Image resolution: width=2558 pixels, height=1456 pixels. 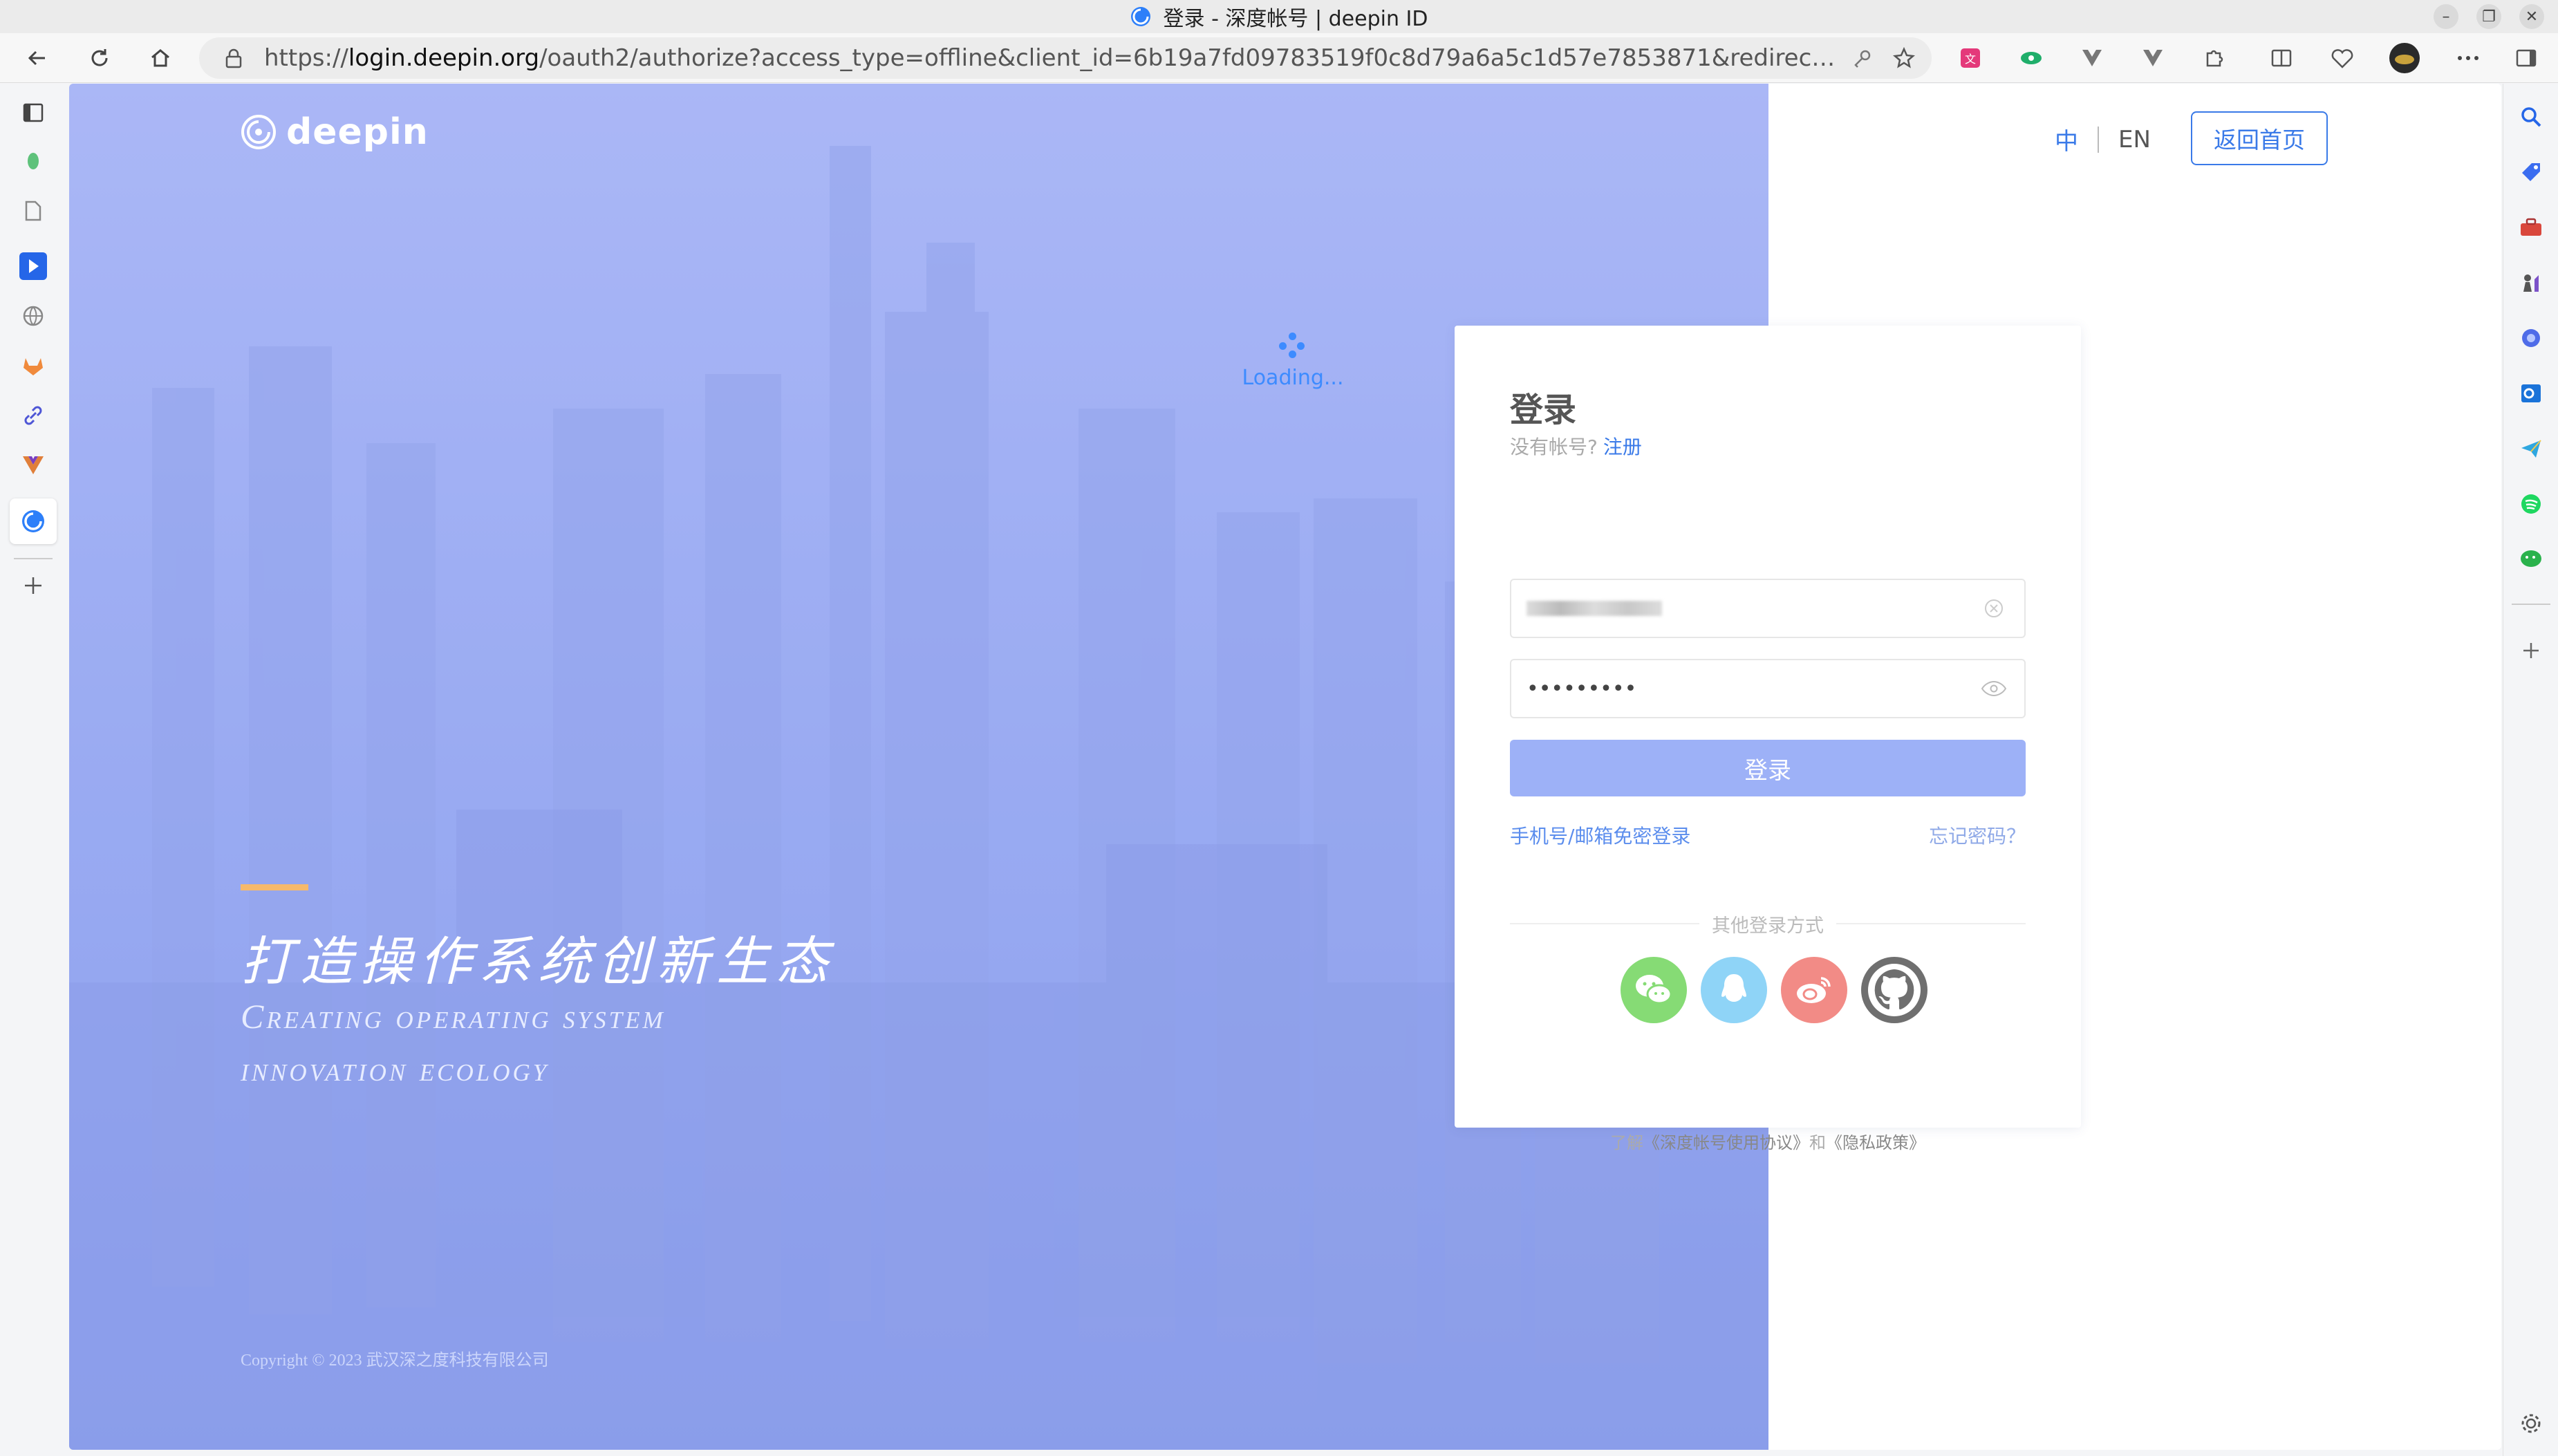 I want to click on extensions-icon, so click(x=2213, y=58).